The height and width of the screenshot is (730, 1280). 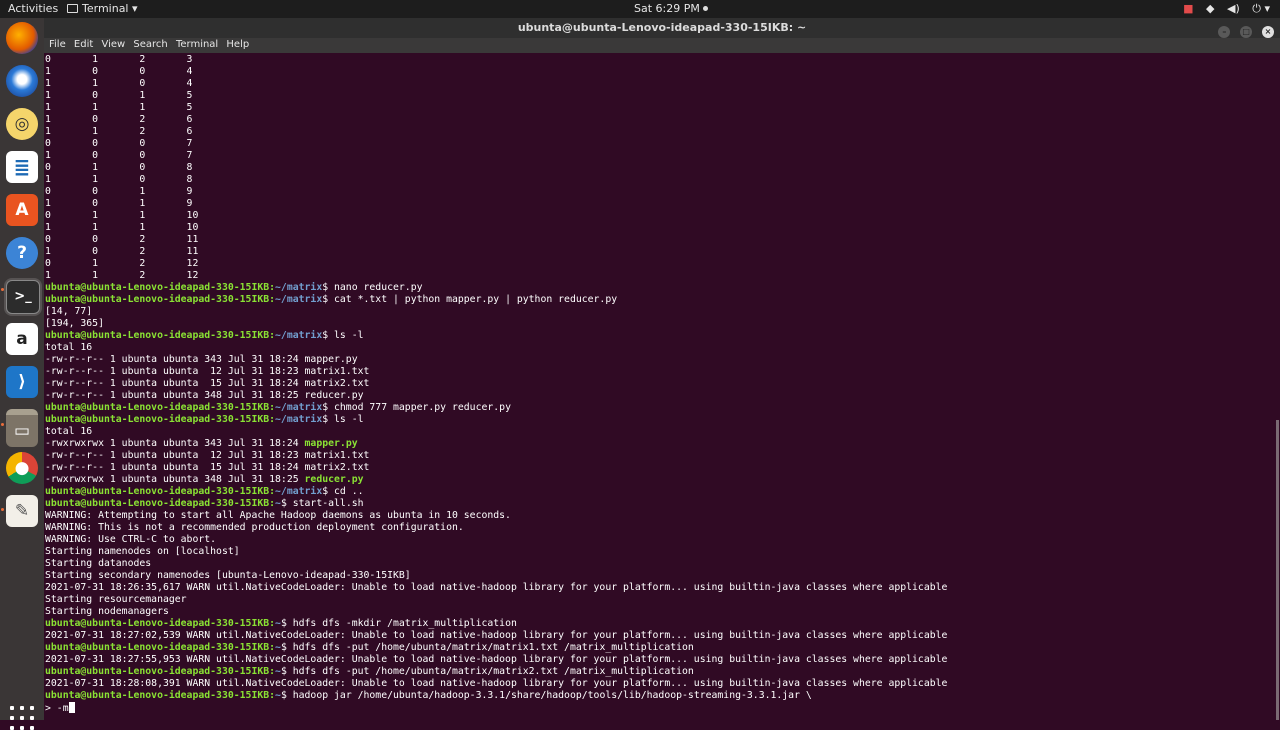 What do you see at coordinates (398, 623) in the screenshot?
I see `command-text: $ hdfs dfs -mkdir /matrix_multiplication` at bounding box center [398, 623].